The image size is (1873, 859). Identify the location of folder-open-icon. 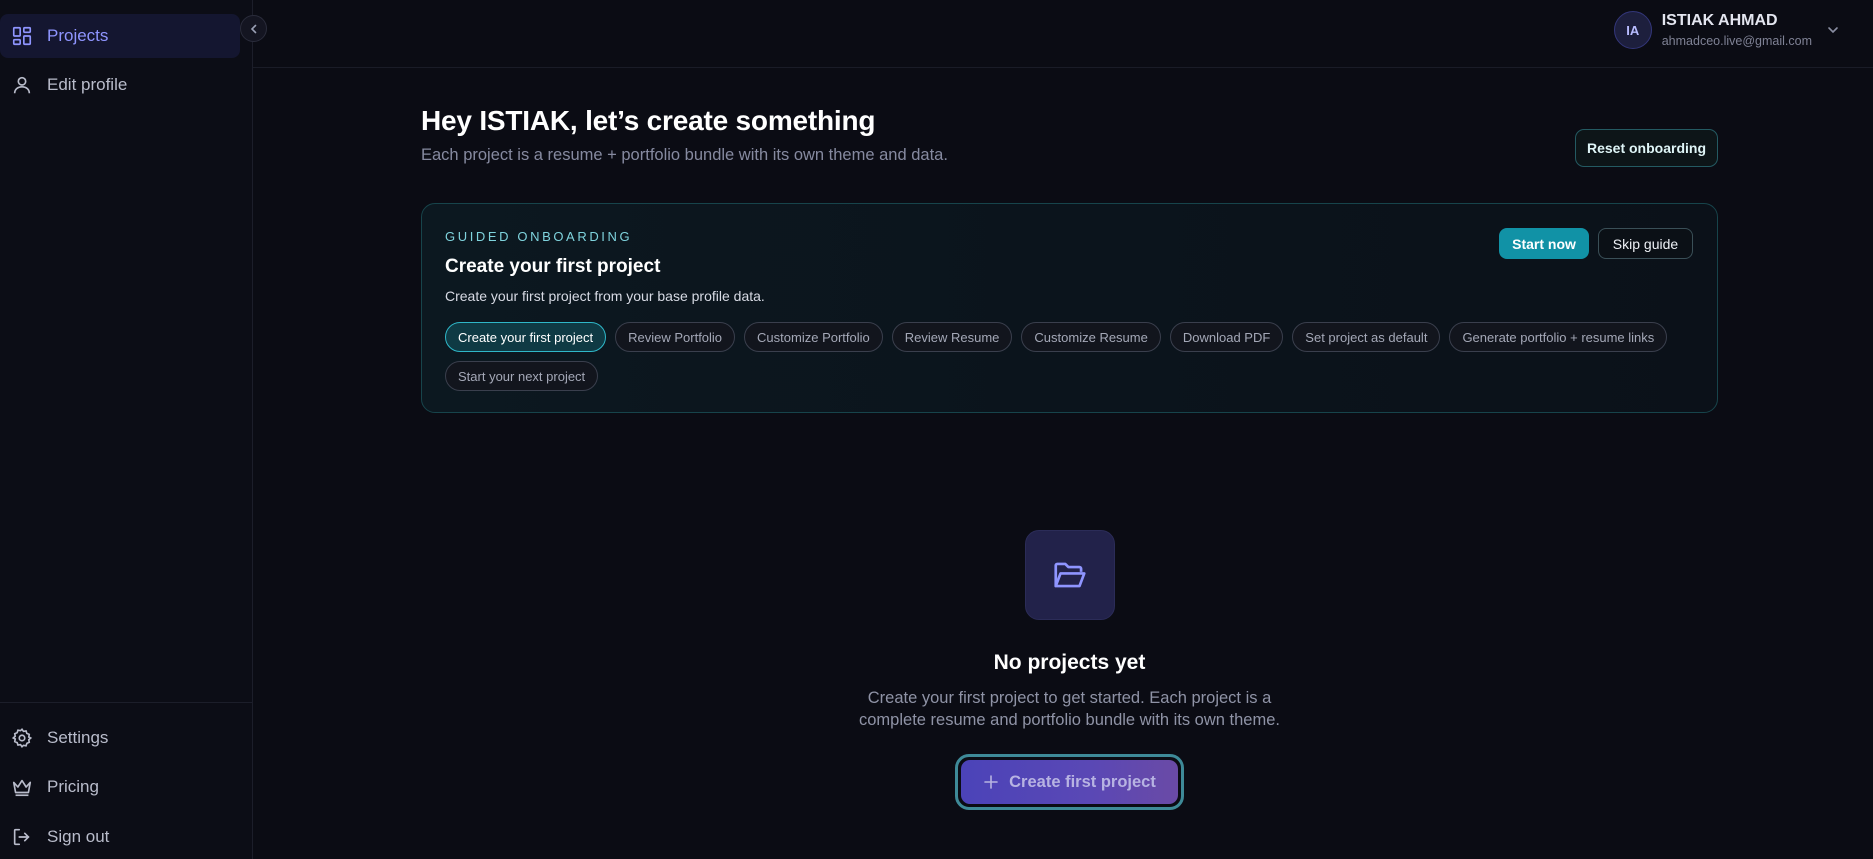
(1070, 575).